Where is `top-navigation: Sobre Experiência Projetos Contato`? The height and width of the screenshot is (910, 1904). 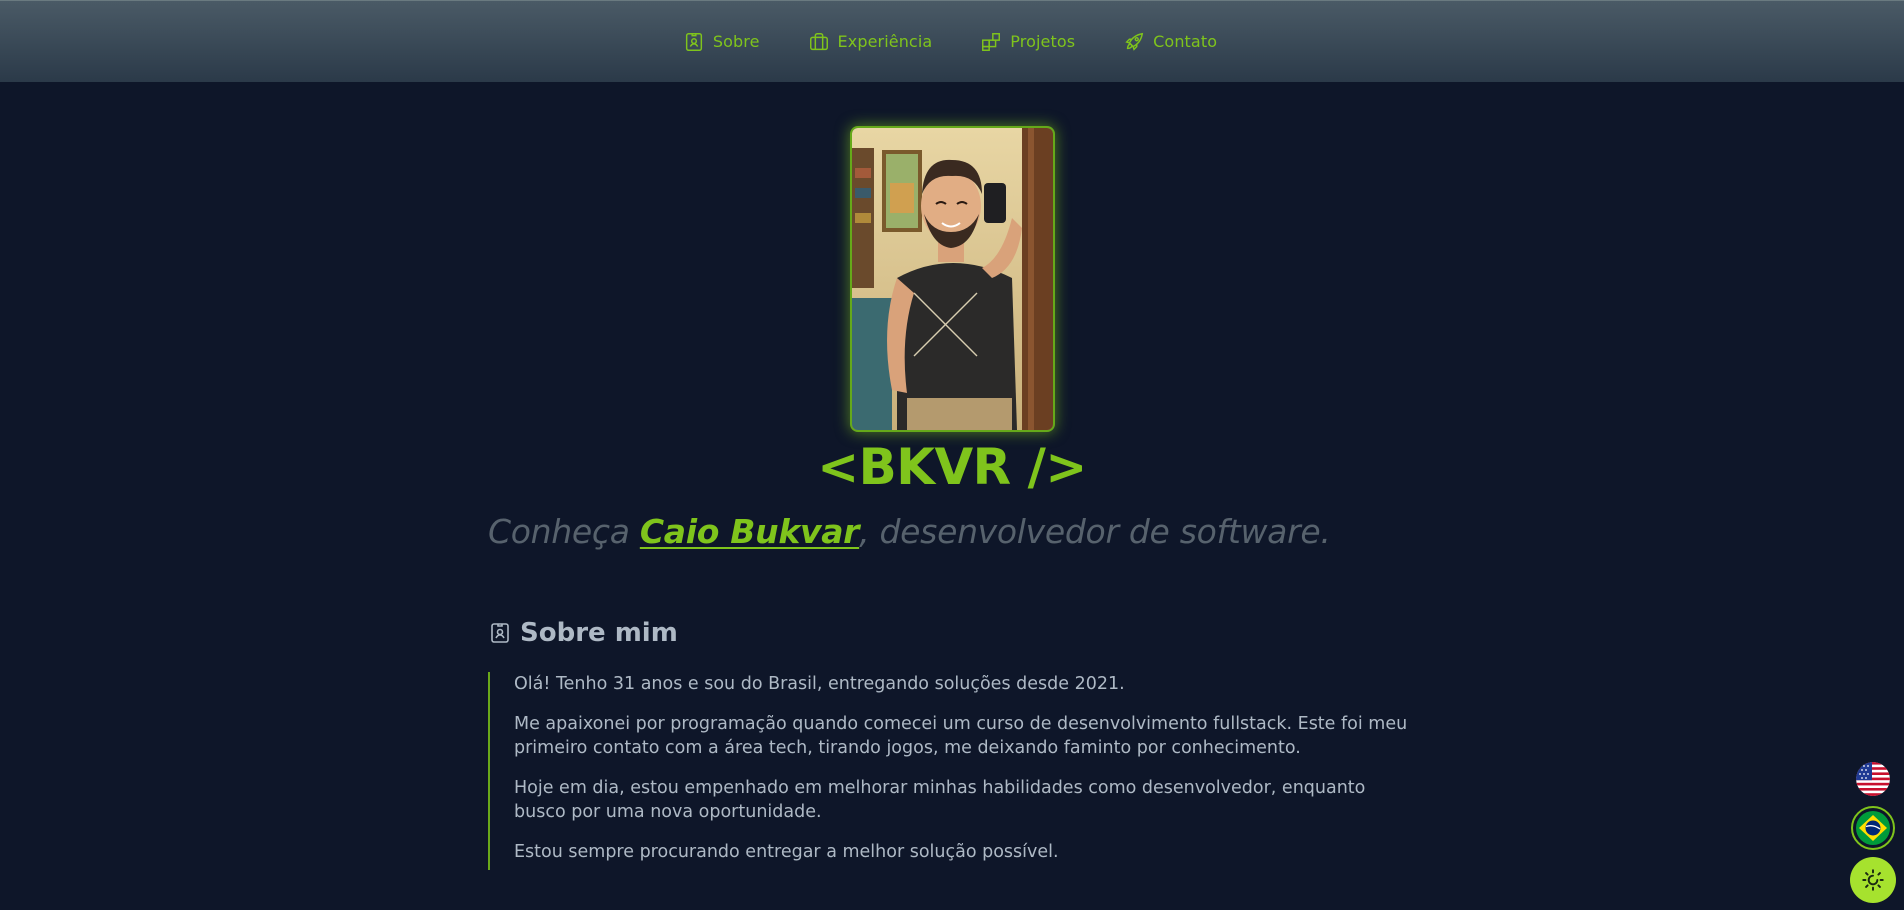
top-navigation: Sobre Experiência Projetos Contato is located at coordinates (952, 41).